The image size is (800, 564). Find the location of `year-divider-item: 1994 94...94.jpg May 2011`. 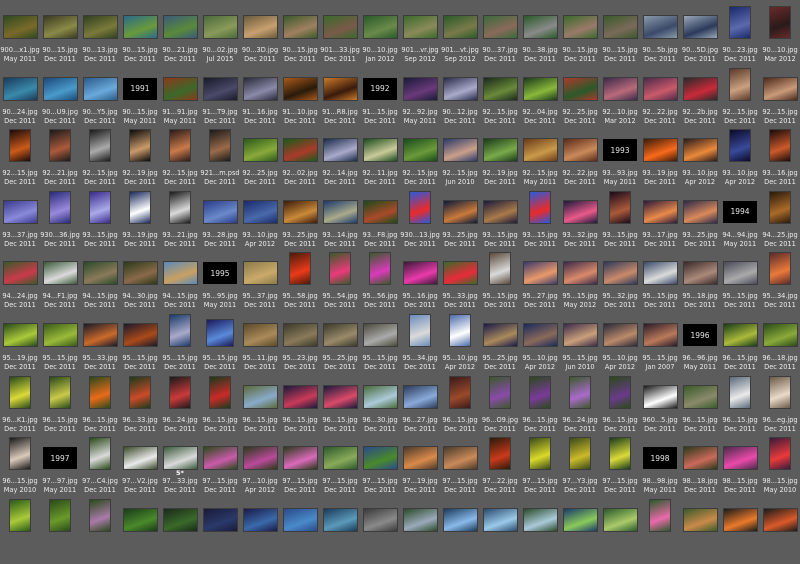

year-divider-item: 1994 94...94.jpg May 2011 is located at coordinates (740, 220).